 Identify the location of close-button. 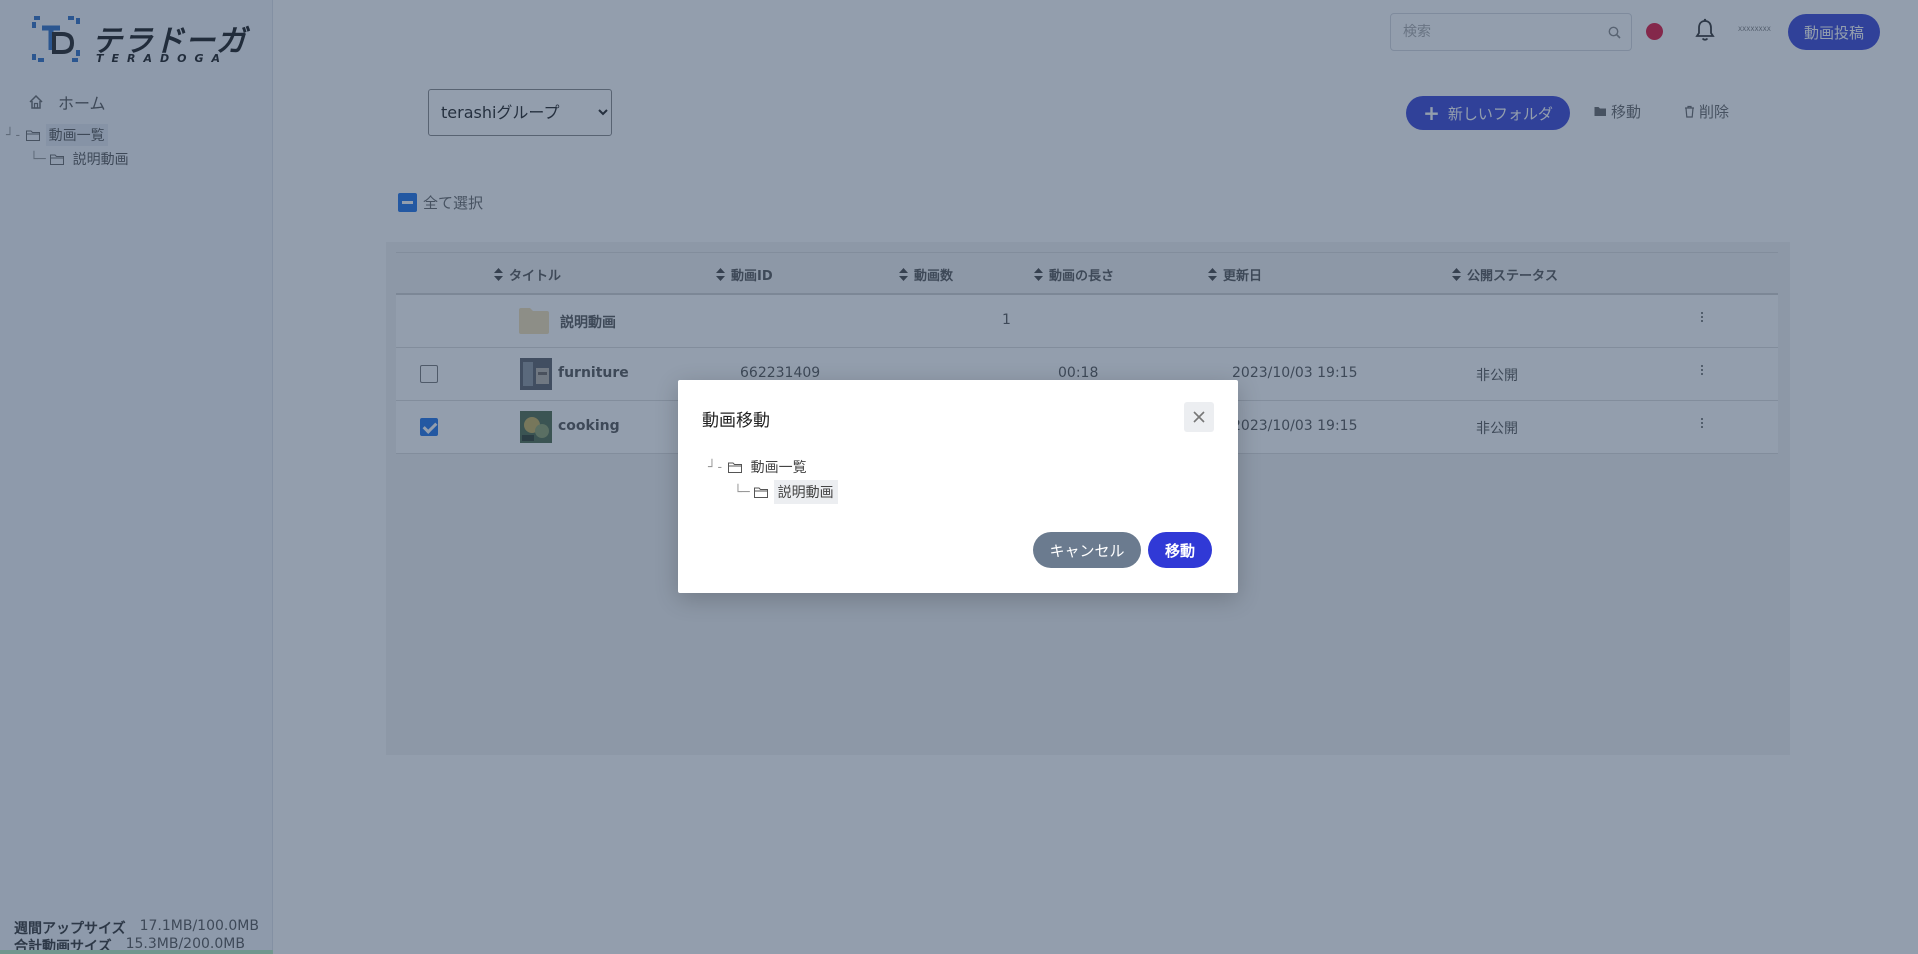
(1199, 417).